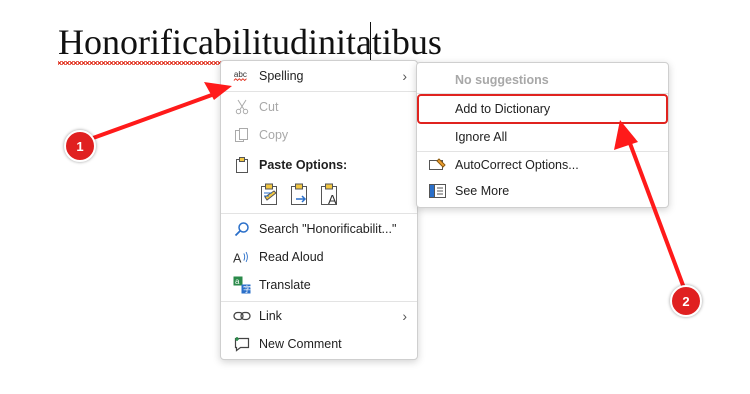 The width and height of the screenshot is (750, 394). What do you see at coordinates (80, 146) in the screenshot?
I see `annotation-marker-1: 1` at bounding box center [80, 146].